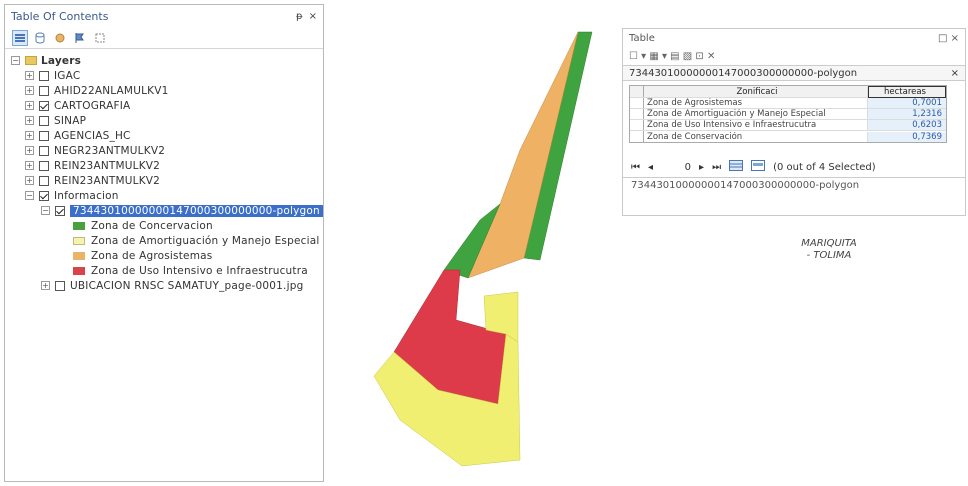 This screenshot has width=968, height=486. Describe the element at coordinates (107, 180) in the screenshot. I see `layer-label: REIN23ANTMULKV2` at that location.